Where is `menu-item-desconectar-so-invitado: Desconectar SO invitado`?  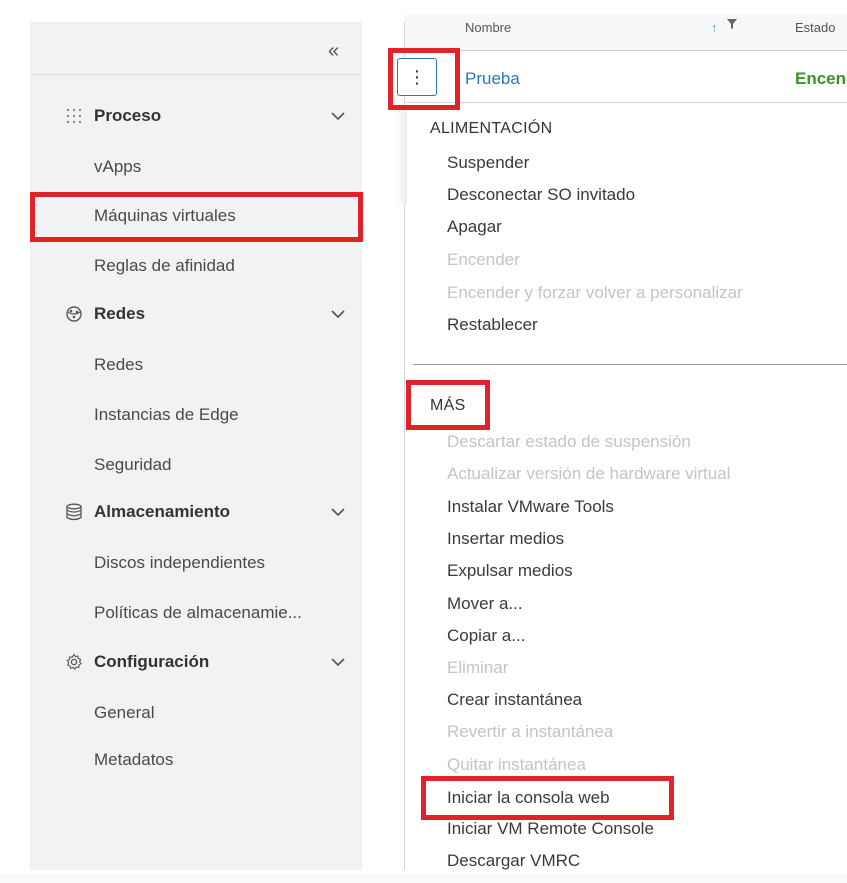 menu-item-desconectar-so-invitado: Desconectar SO invitado is located at coordinates (541, 195).